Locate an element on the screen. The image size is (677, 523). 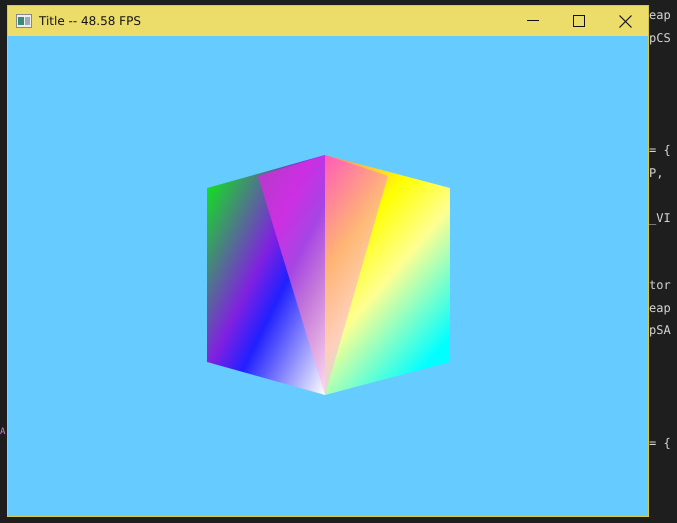
window-title: Title -- 48.58 FPS is located at coordinates (90, 21).